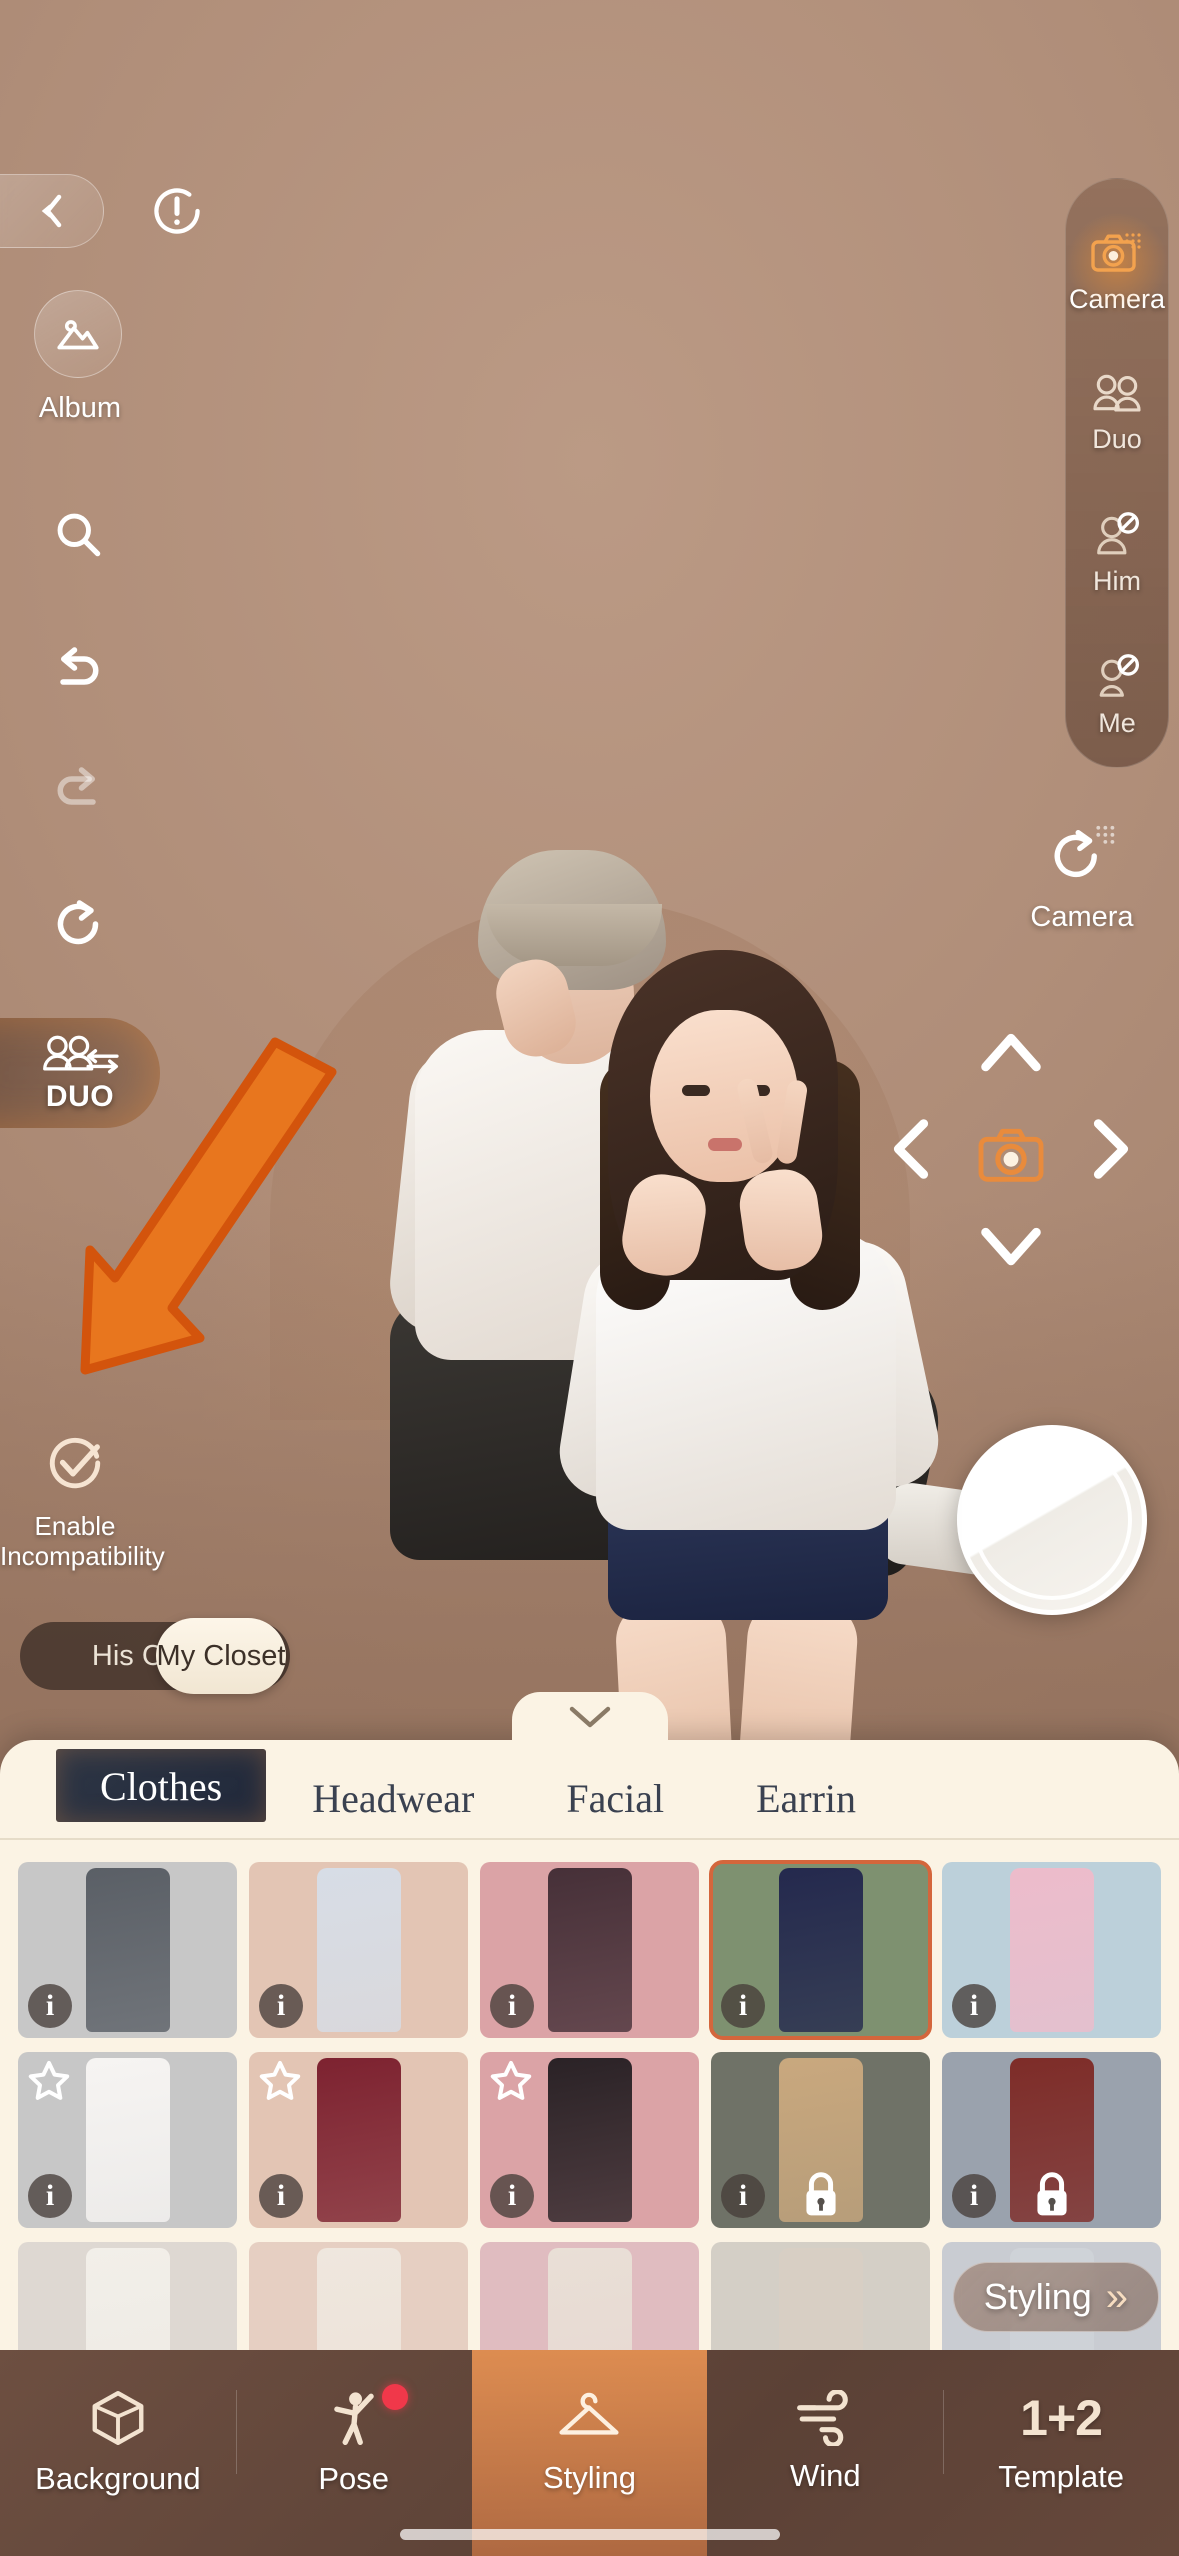 The width and height of the screenshot is (1179, 2556). I want to click on nav-label-background: Background, so click(118, 2478).